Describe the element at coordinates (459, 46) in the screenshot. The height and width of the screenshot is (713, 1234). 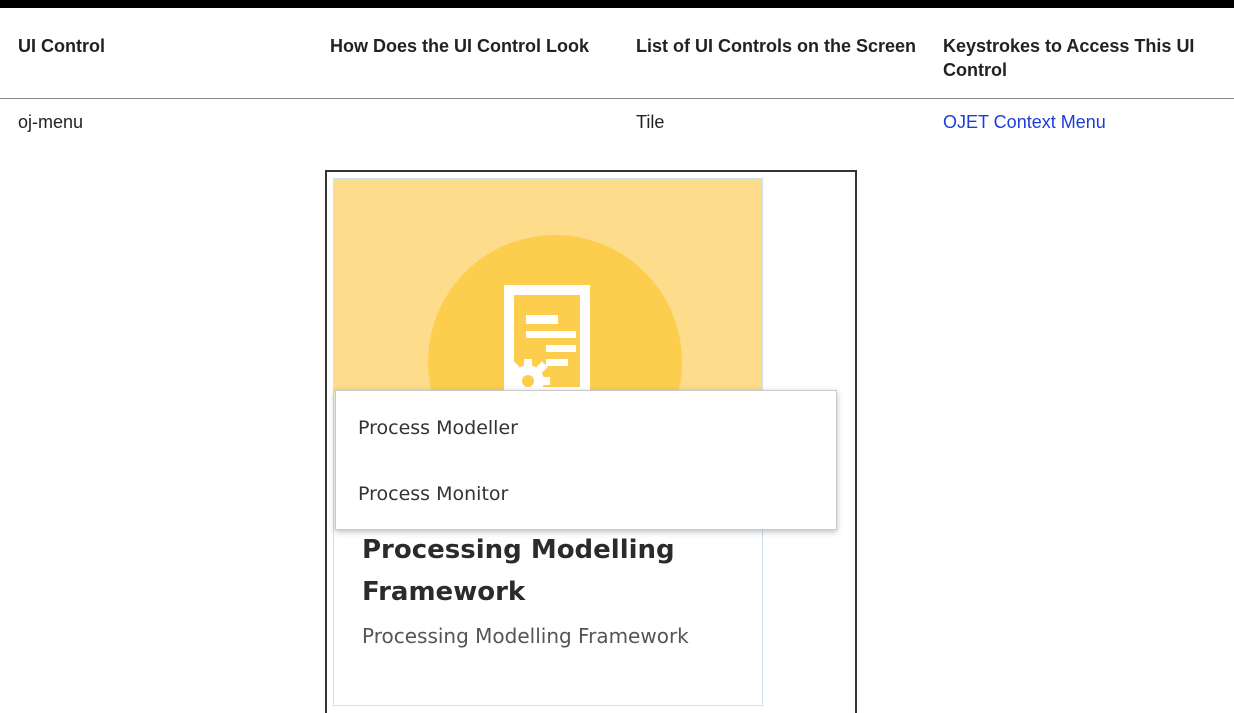
I see `header-how-it-looks: How Does the UI Control Look` at that location.